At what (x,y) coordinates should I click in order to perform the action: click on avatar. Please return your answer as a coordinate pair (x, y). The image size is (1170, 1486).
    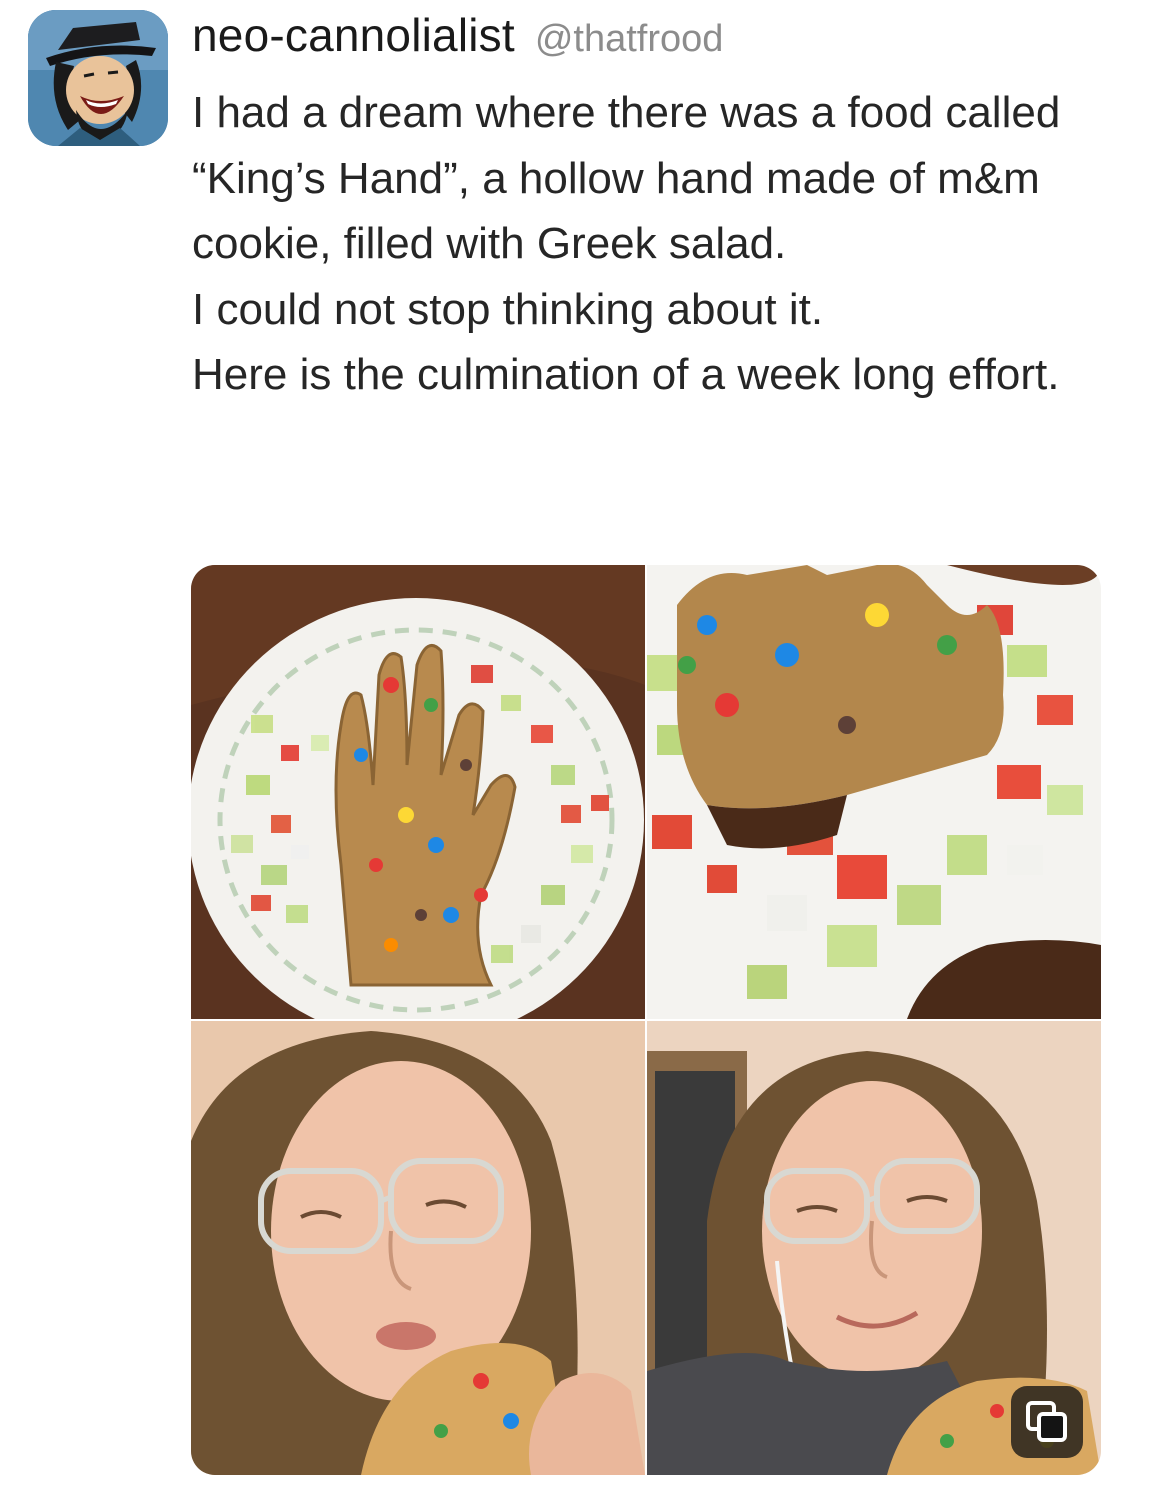
    Looking at the image, I should click on (98, 78).